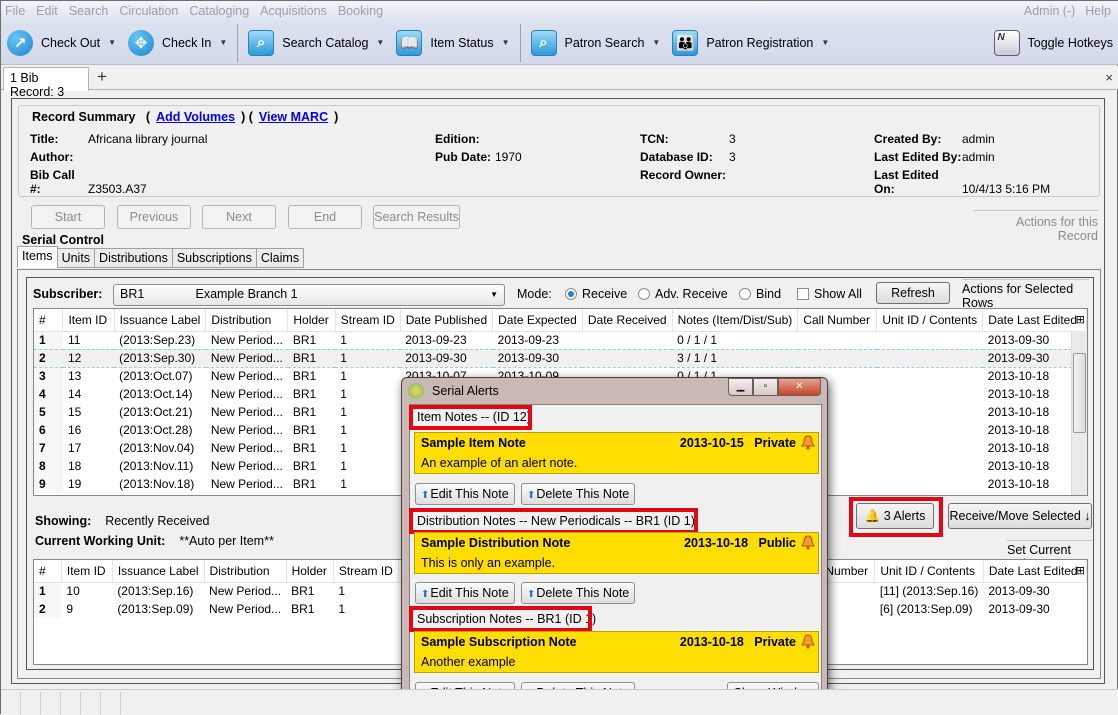  I want to click on column-header: Date Expected, so click(537, 320).